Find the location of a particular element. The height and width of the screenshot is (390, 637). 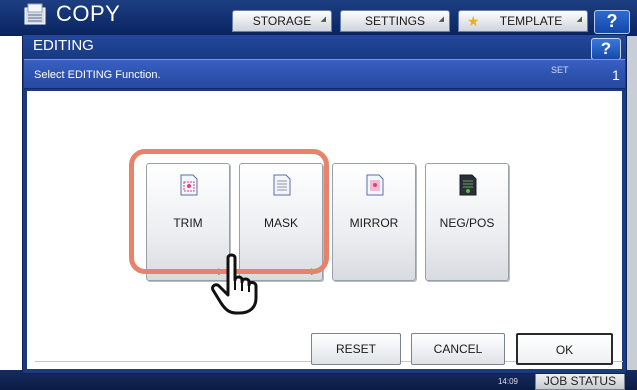

trim-icon is located at coordinates (189, 185).